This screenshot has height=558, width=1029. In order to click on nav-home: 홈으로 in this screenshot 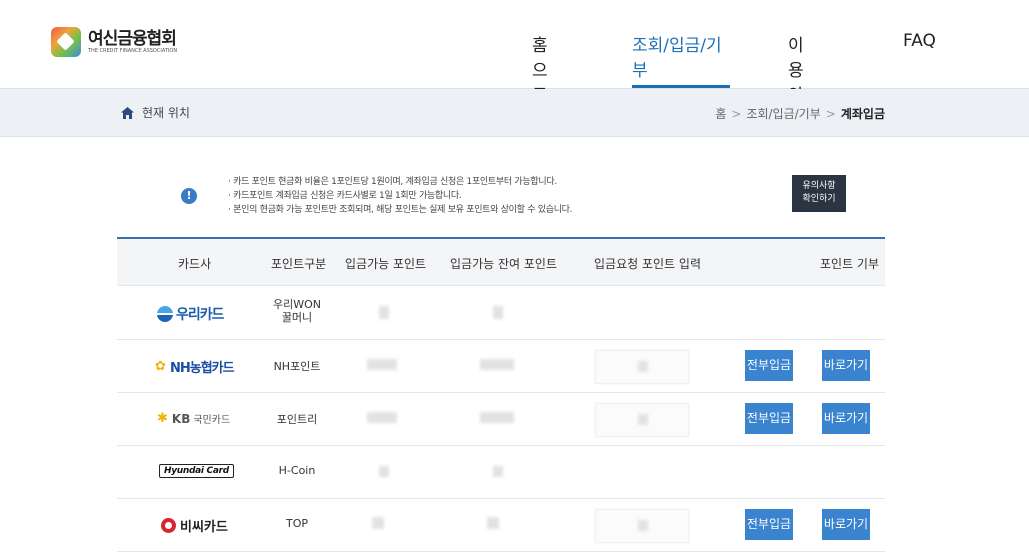, I will do `click(540, 68)`.